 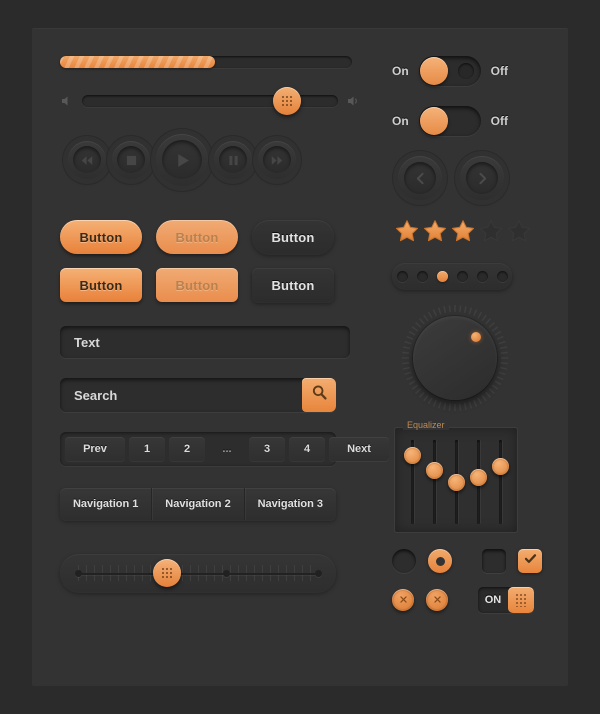 I want to click on stop-icon, so click(x=131, y=160).